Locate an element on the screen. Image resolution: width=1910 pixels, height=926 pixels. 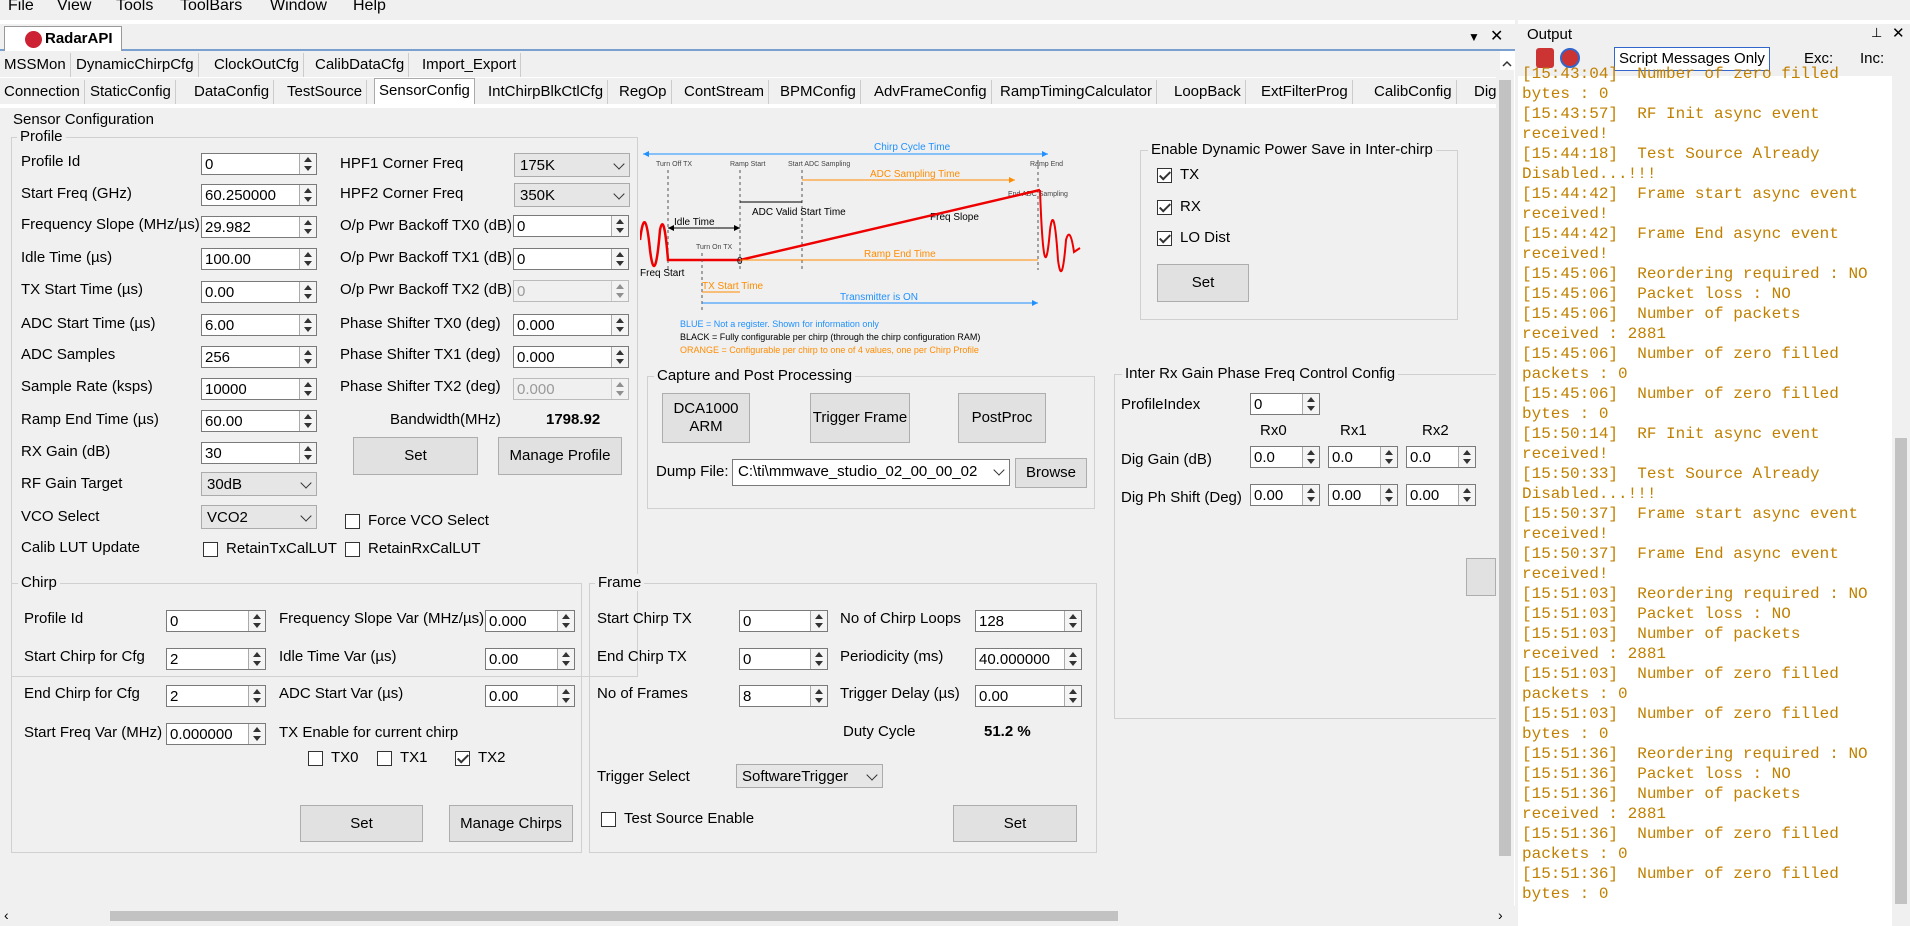
trigger-delay-input: 0.00 is located at coordinates (1028, 696).